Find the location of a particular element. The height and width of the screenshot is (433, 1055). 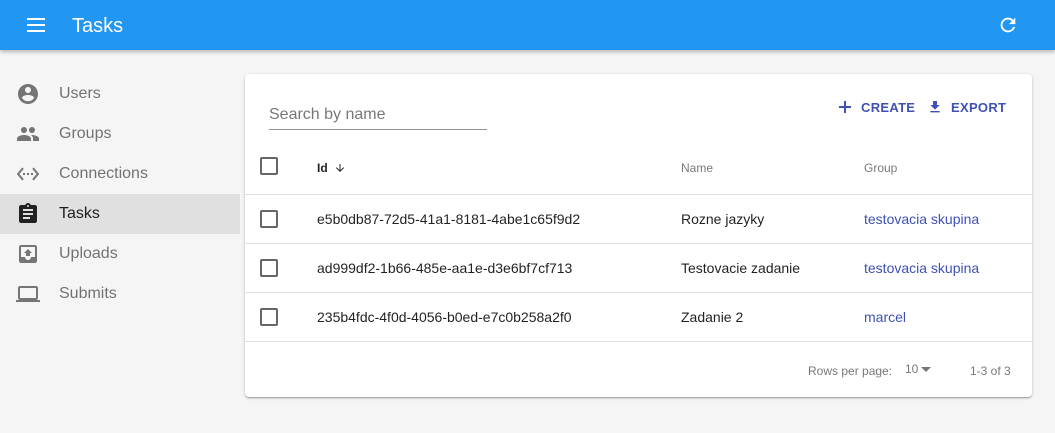

cell-name: Zadanie 2 is located at coordinates (712, 317).